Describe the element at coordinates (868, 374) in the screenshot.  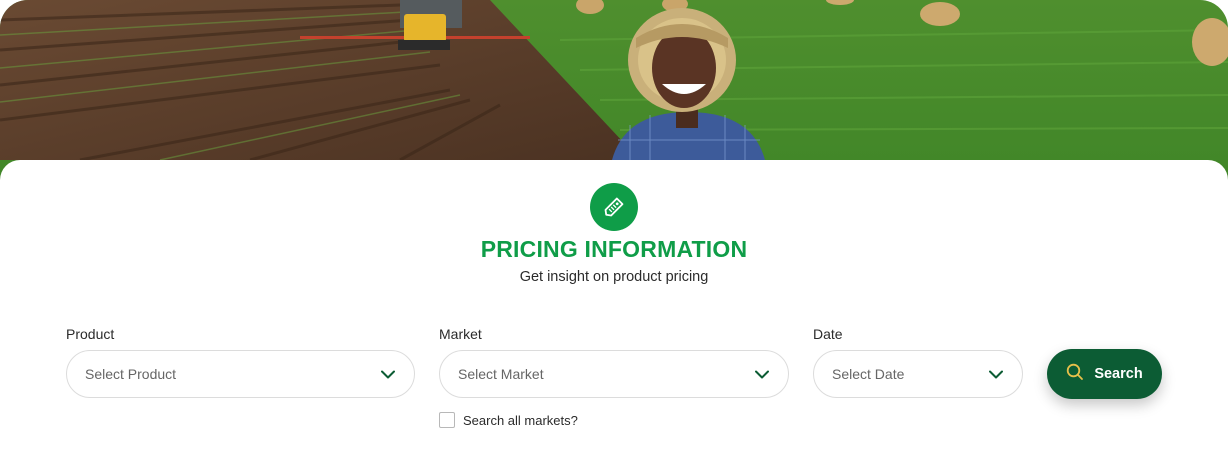
I see `date-select-placeholder: Select Date` at that location.